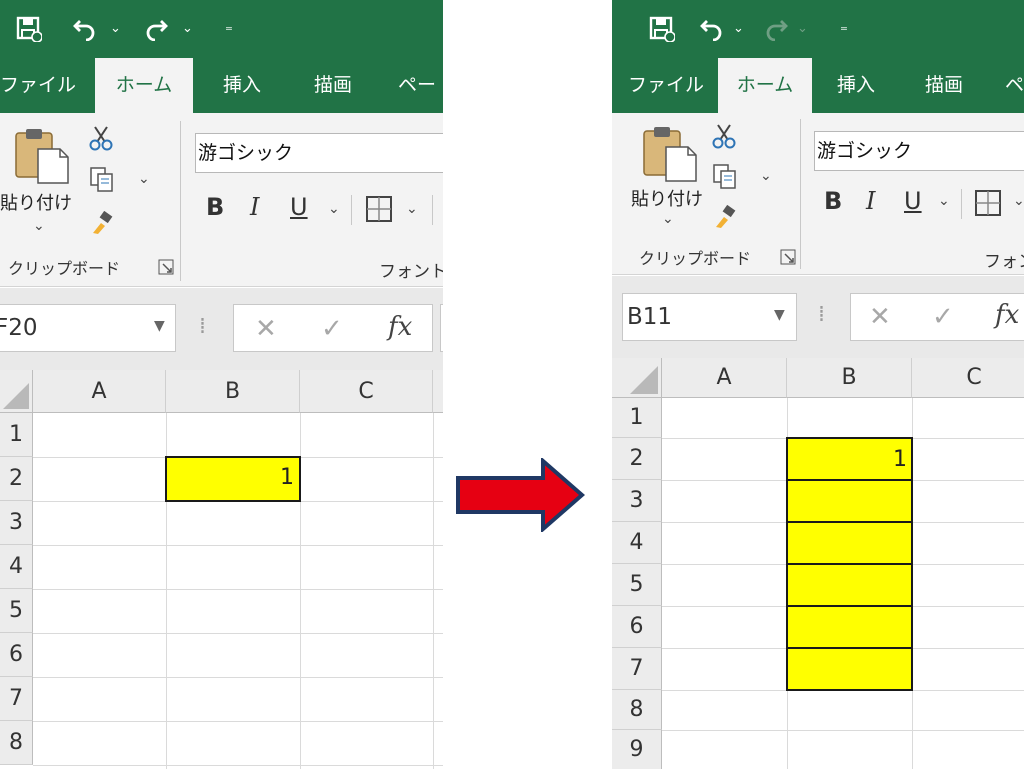 The image size is (1024, 769). Describe the element at coordinates (849, 669) in the screenshot. I see `cell-b7` at that location.